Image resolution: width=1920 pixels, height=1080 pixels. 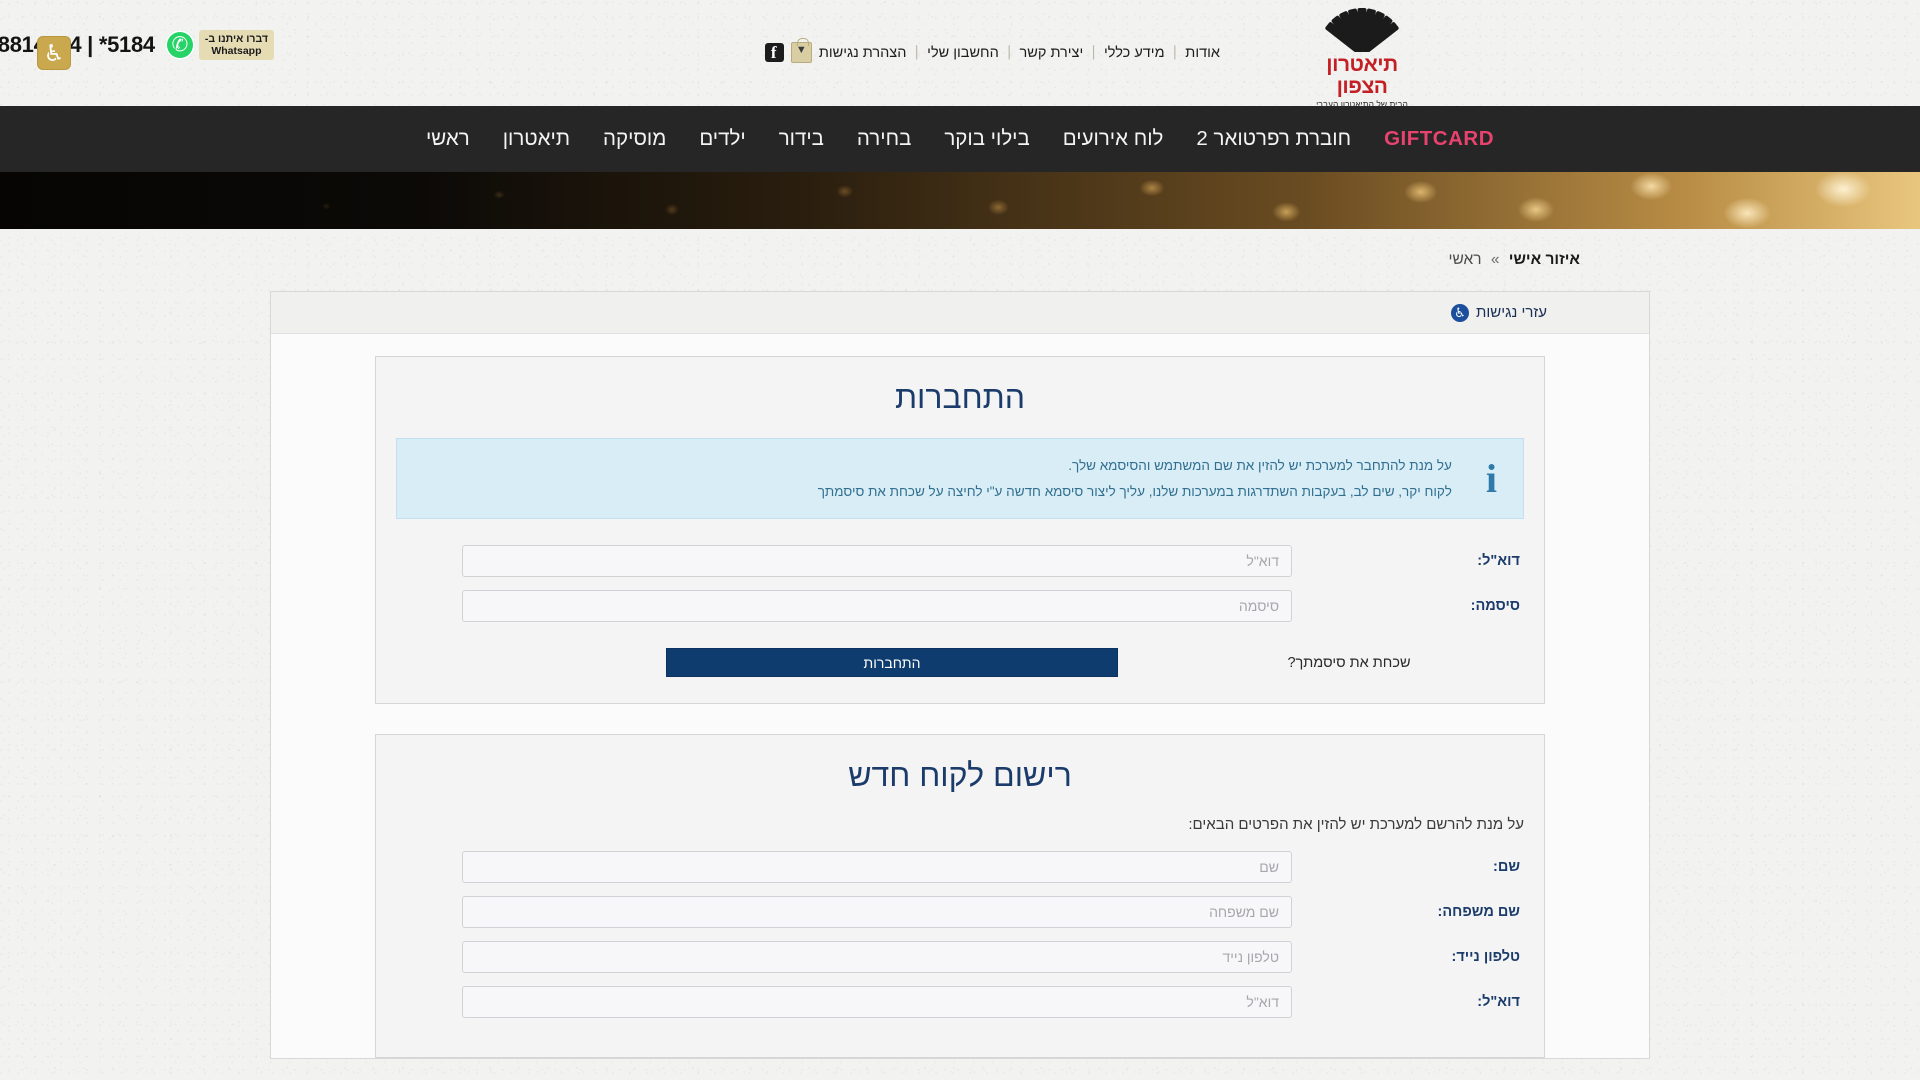 I want to click on nav-item-giftcard: GIFTCARD, so click(x=1439, y=139).